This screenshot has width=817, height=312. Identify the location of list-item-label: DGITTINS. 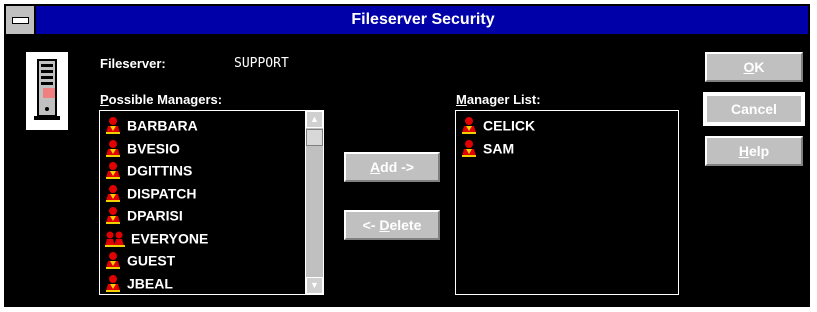
(160, 170).